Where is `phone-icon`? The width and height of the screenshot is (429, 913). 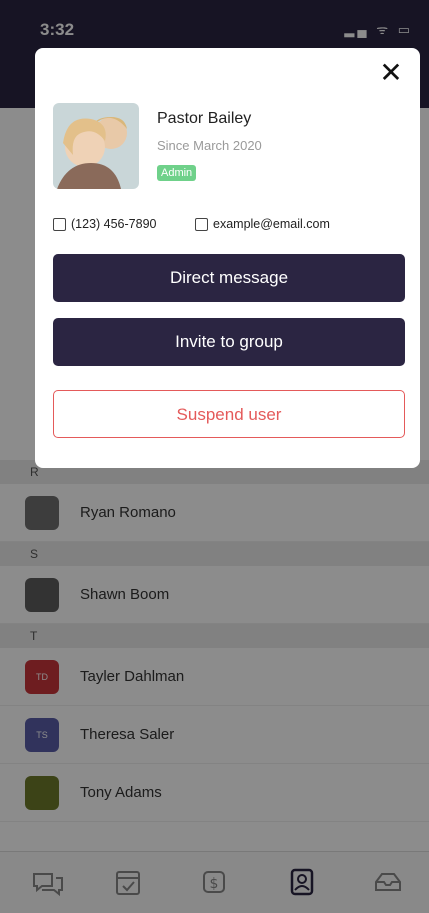
phone-icon is located at coordinates (59, 224).